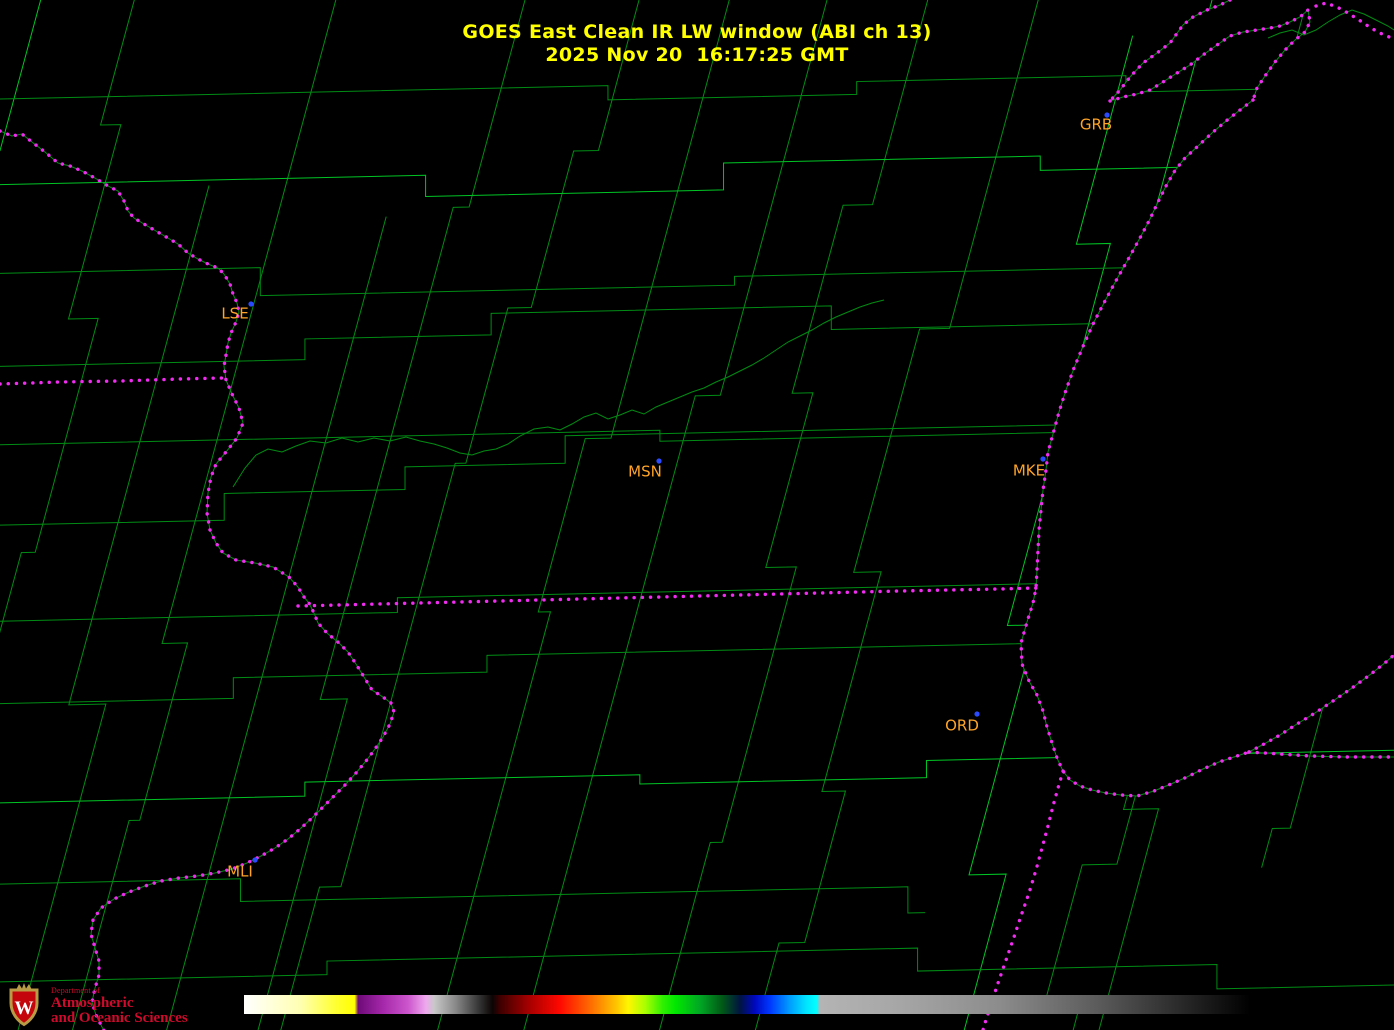 Image resolution: width=1394 pixels, height=1030 pixels. What do you see at coordinates (1029, 470) in the screenshot?
I see `station-label-mke: MKE` at bounding box center [1029, 470].